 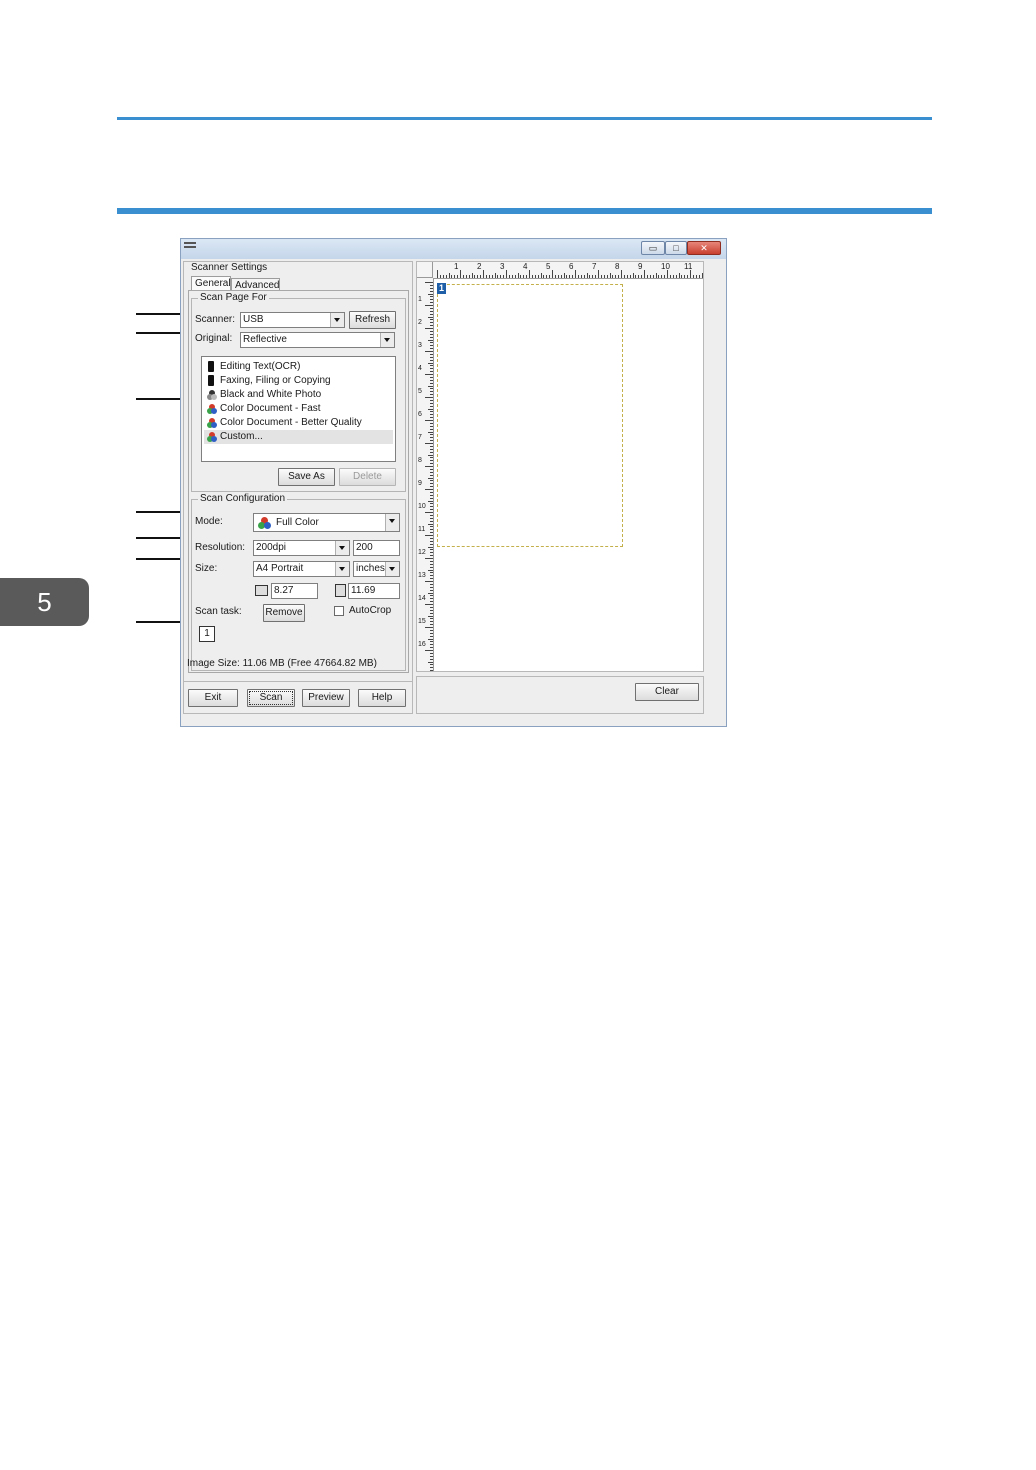 What do you see at coordinates (271, 547) in the screenshot?
I see `resolution-value: 200dpi` at bounding box center [271, 547].